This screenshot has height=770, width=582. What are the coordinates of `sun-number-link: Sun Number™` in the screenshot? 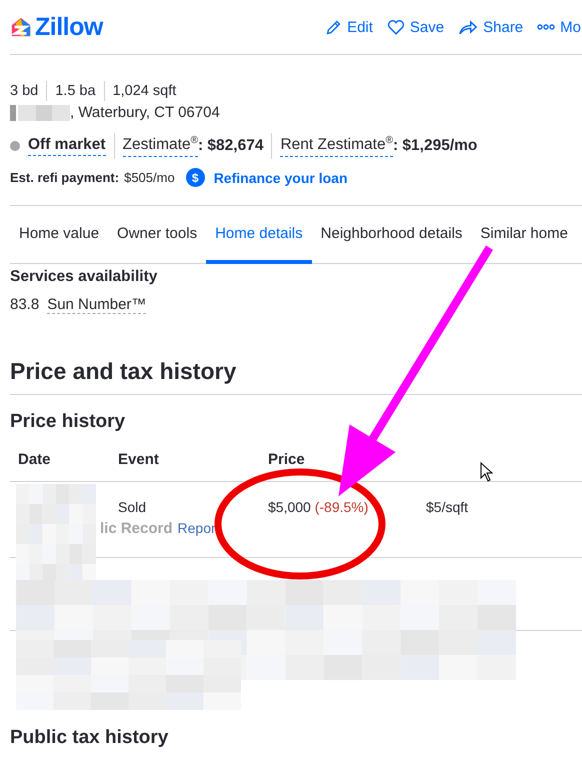 It's located at (96, 305).